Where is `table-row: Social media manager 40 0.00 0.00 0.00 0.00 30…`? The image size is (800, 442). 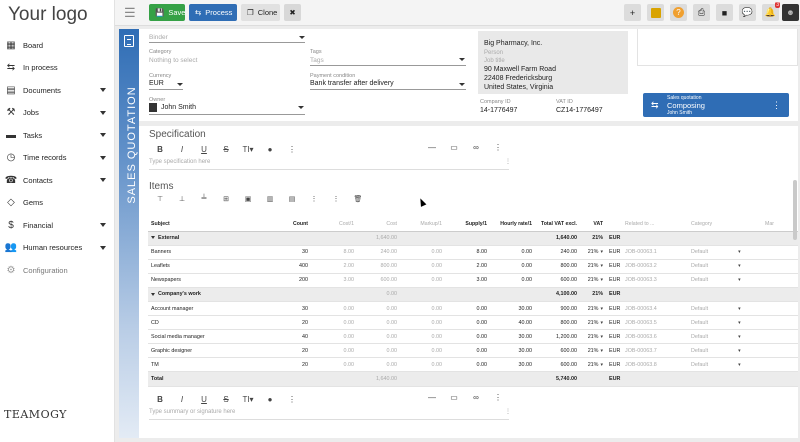 table-row: Social media manager 40 0.00 0.00 0.00 0.00 30… is located at coordinates (473, 337).